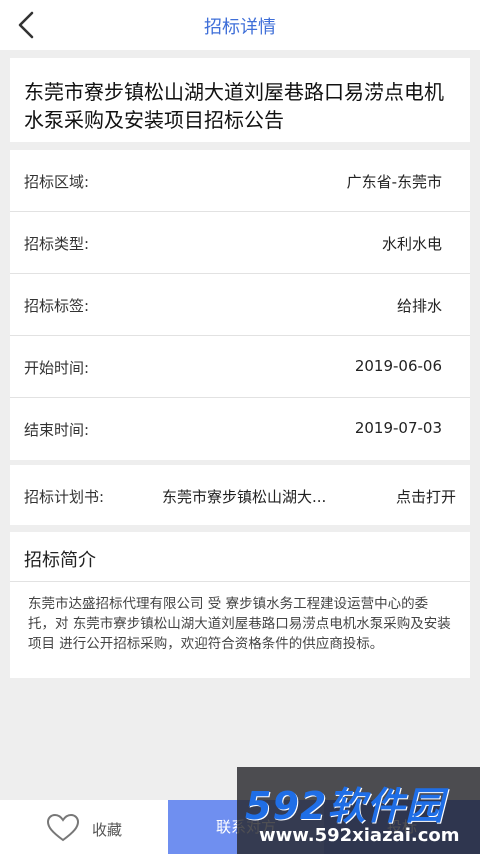 Image resolution: width=480 pixels, height=854 pixels. Describe the element at coordinates (240, 367) in the screenshot. I see `info-row-start-time: 开始时间: 2019-06-06` at that location.